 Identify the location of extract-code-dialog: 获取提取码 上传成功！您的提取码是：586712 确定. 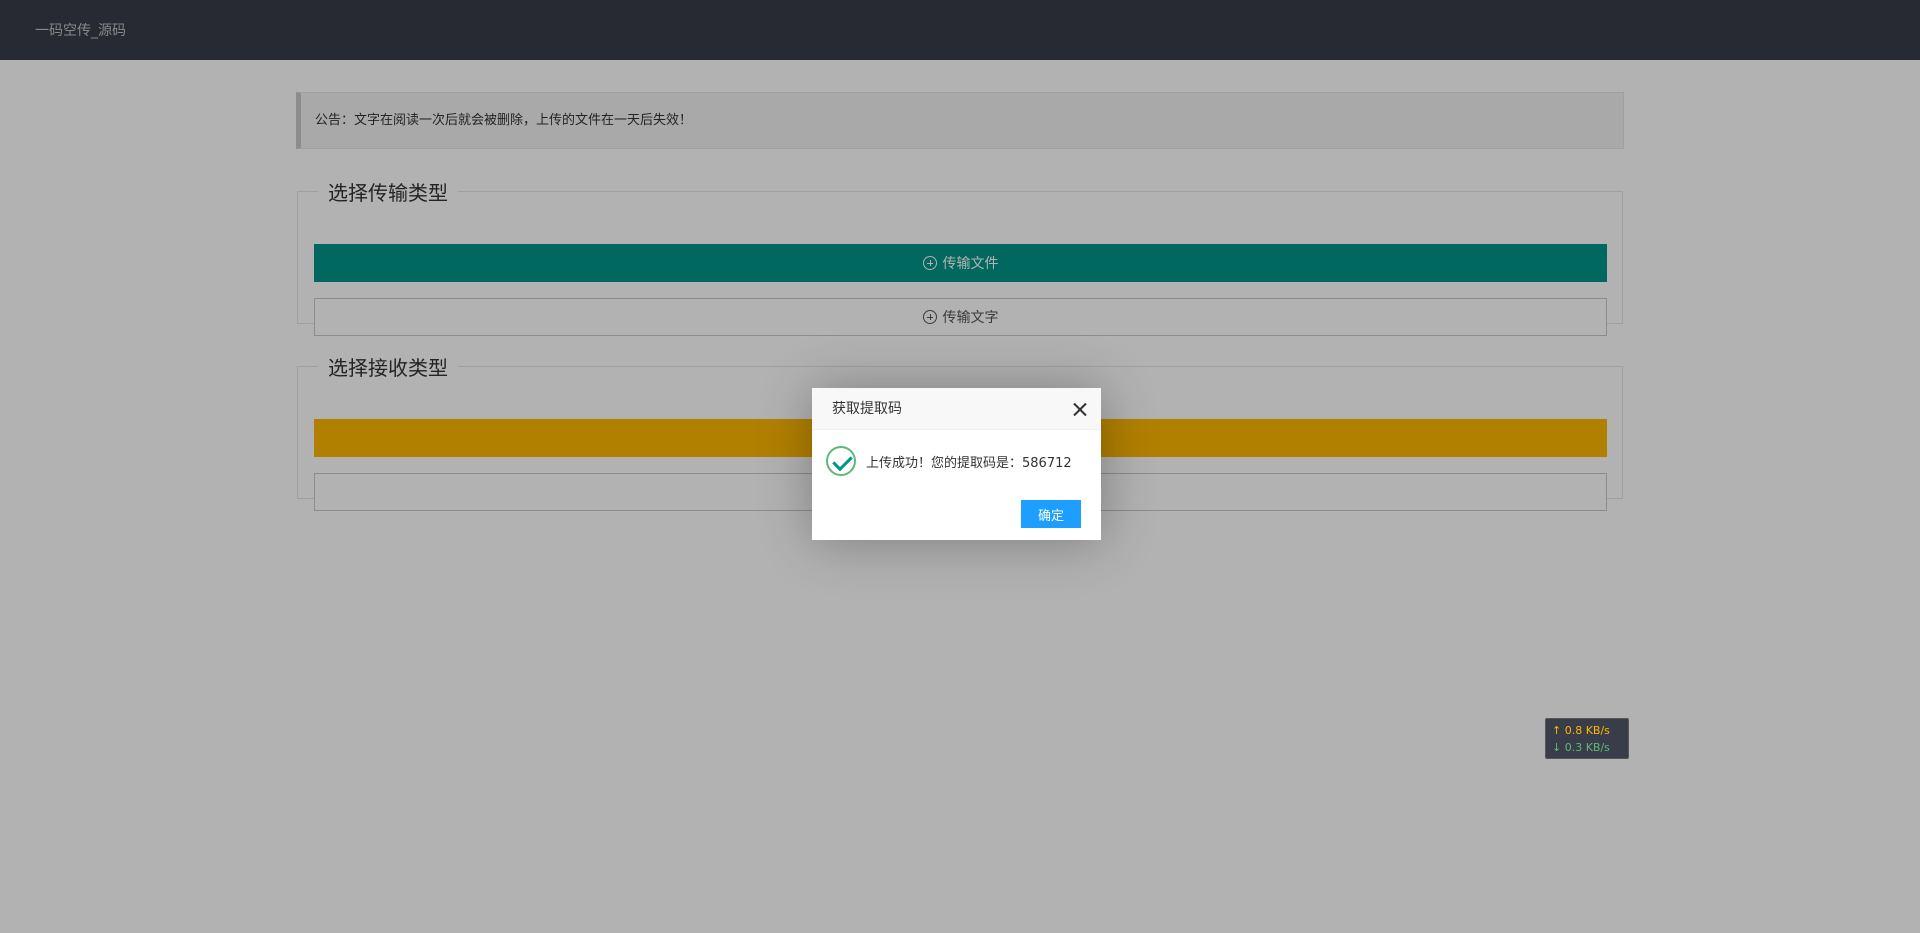
(956, 464).